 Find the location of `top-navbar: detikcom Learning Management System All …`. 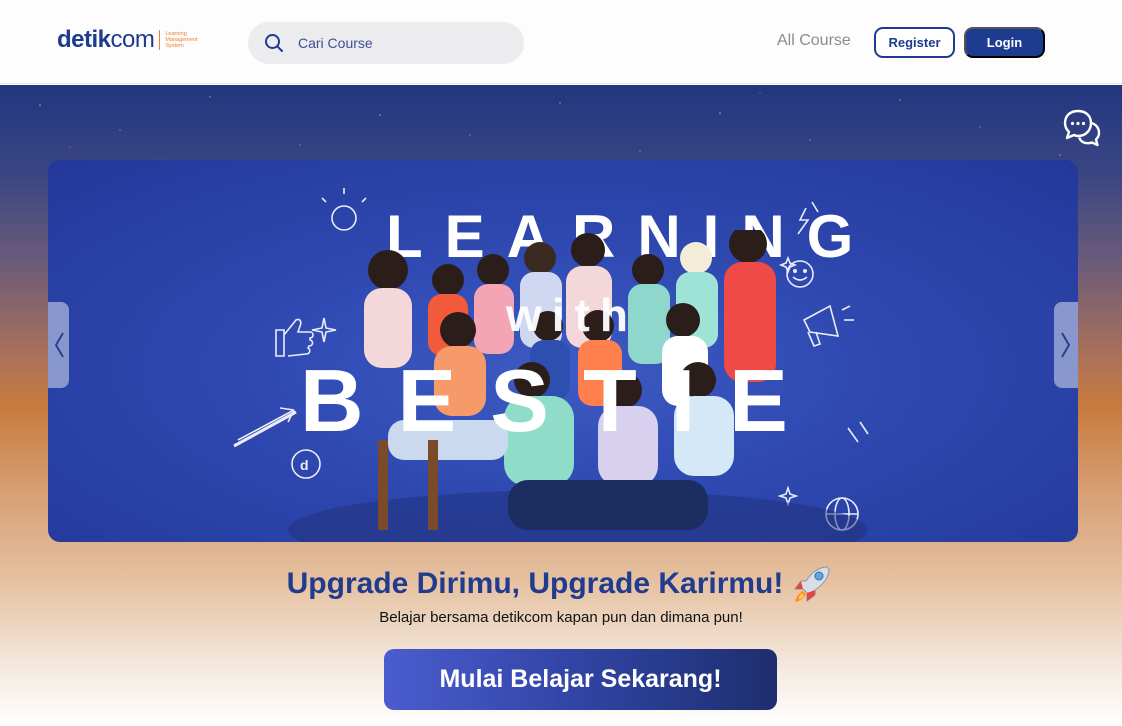

top-navbar: detikcom Learning Management System All … is located at coordinates (561, 42).